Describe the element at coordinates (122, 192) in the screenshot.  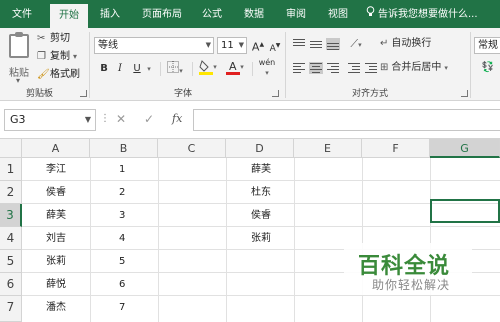
I see `cell-b2: 2` at that location.